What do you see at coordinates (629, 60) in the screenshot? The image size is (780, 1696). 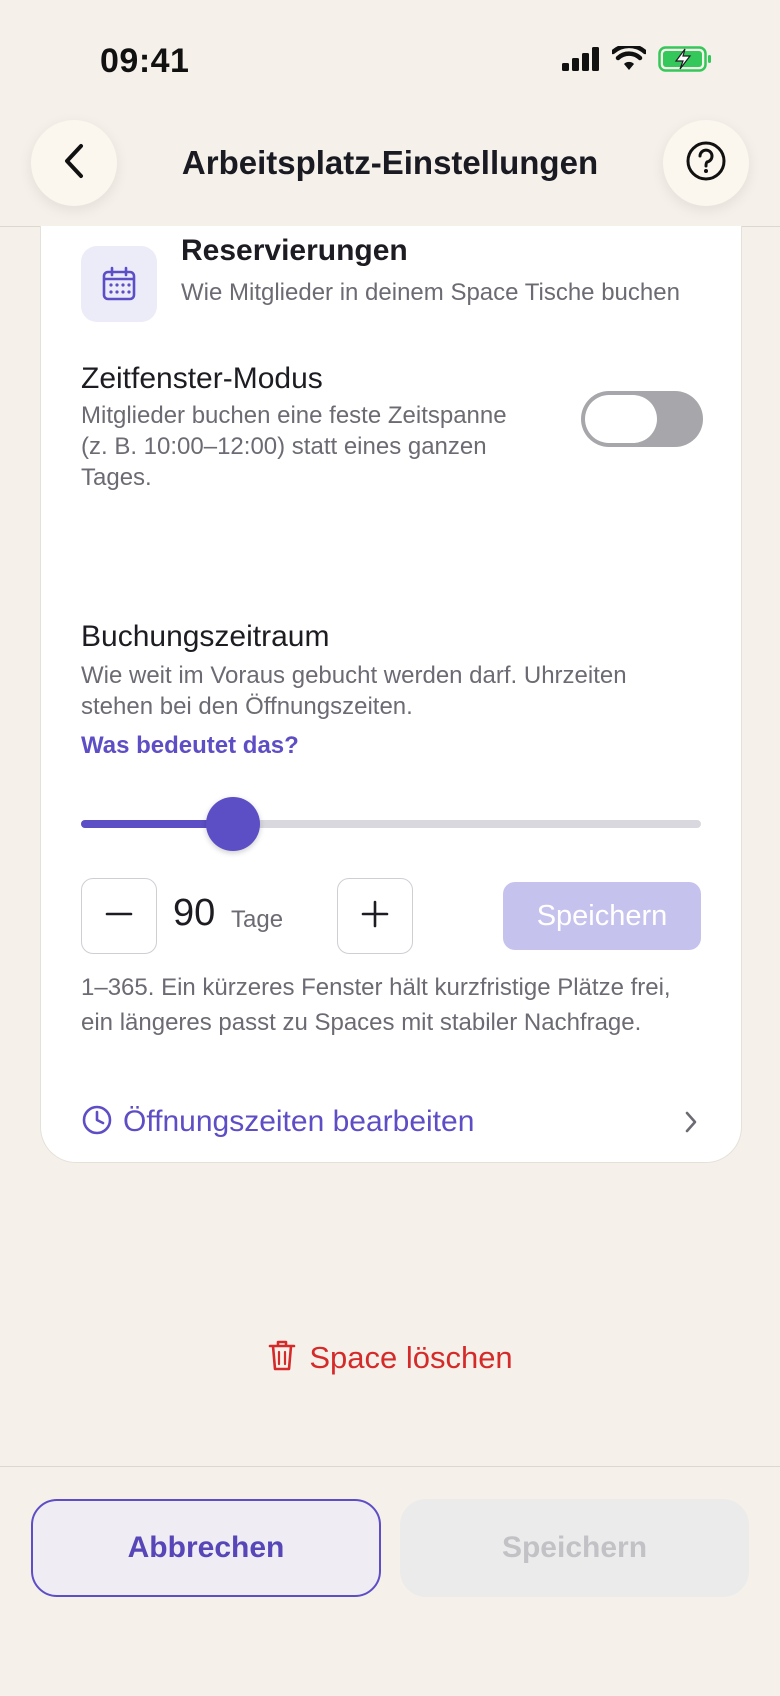 I see `wifi-icon` at bounding box center [629, 60].